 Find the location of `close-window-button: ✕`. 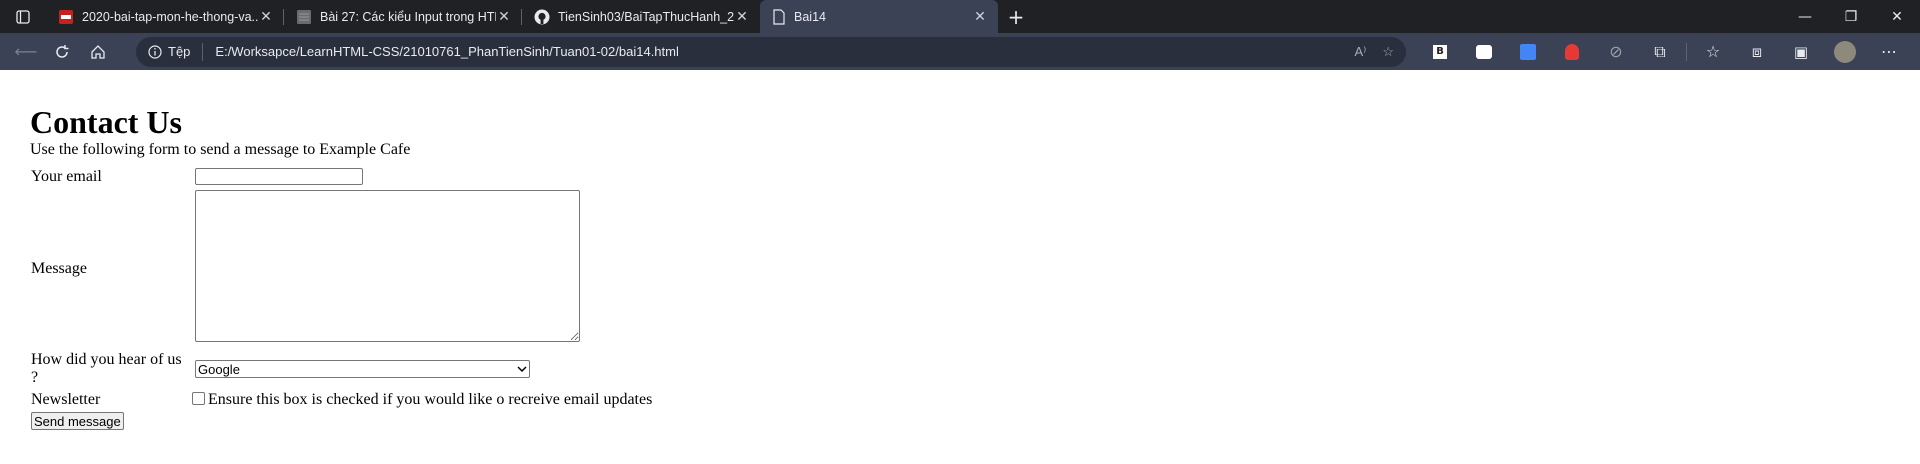

close-window-button: ✕ is located at coordinates (1897, 16).